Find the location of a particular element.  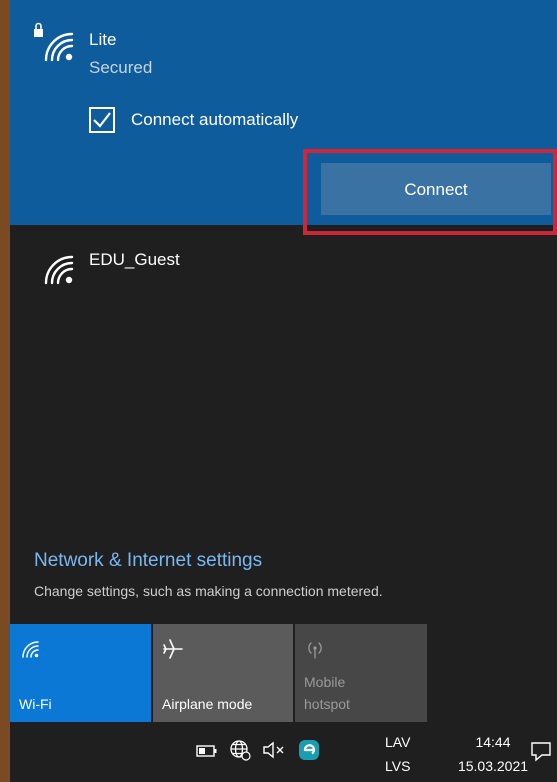

checkmark-icon is located at coordinates (102, 120).